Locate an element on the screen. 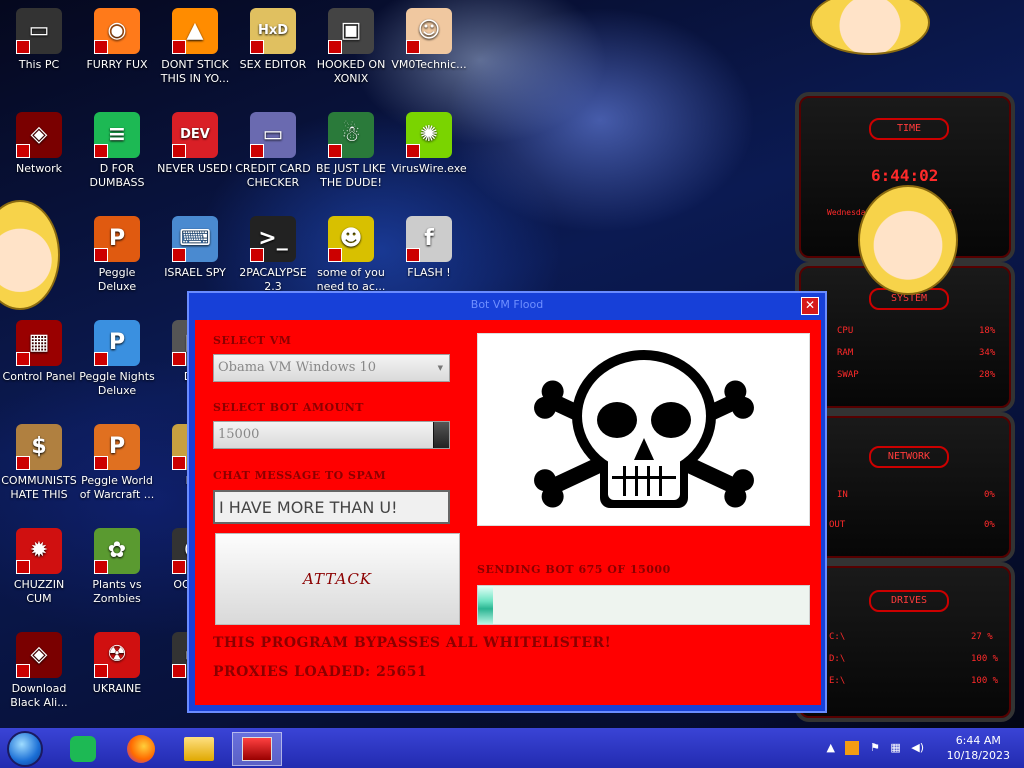 The image size is (1024, 768). desktop-icon: ✺ VirusWire.exe is located at coordinates (429, 144).